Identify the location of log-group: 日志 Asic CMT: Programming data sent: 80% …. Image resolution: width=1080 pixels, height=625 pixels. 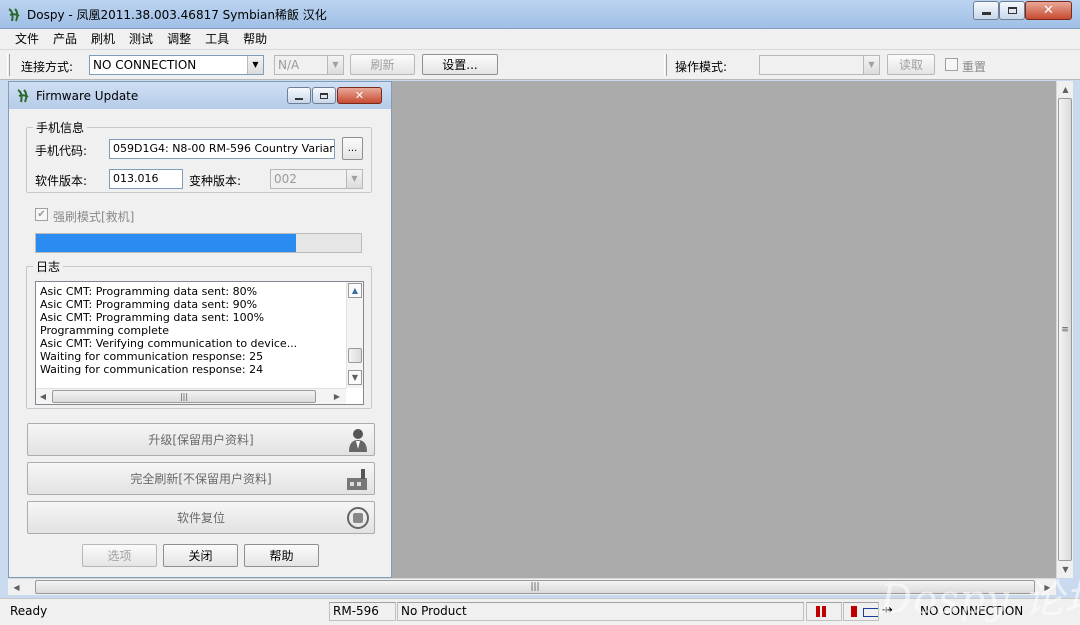
(199, 333).